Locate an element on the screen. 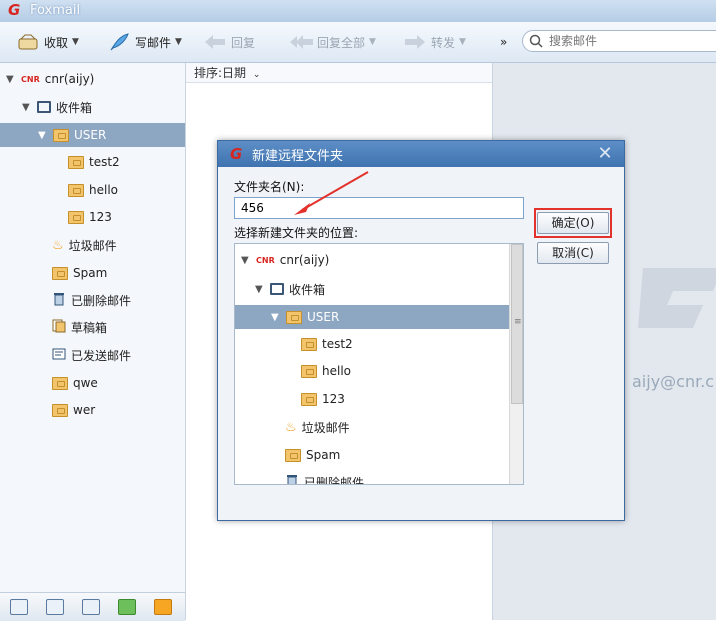 This screenshot has width=716, height=621. tree-hello: hello is located at coordinates (93, 190).